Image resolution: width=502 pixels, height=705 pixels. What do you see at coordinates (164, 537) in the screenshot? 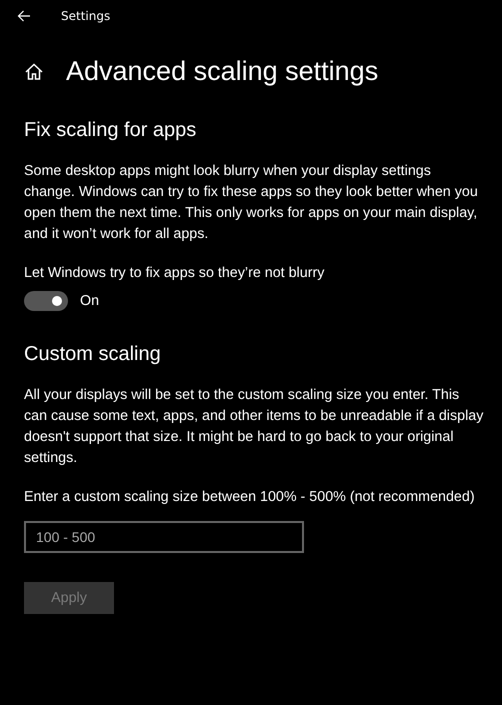
I see `input-field: 100 - 500` at bounding box center [164, 537].